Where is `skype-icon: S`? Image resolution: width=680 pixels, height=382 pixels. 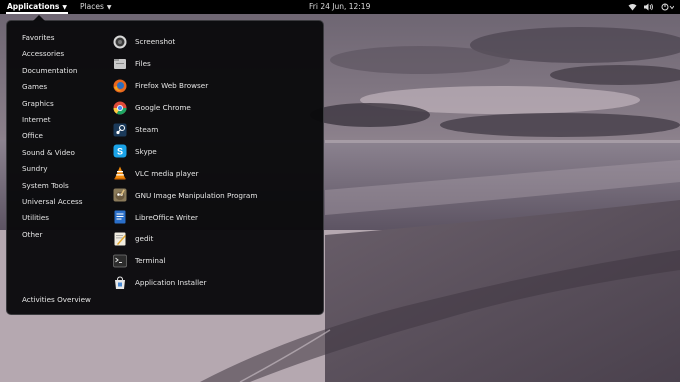 skype-icon: S is located at coordinates (120, 151).